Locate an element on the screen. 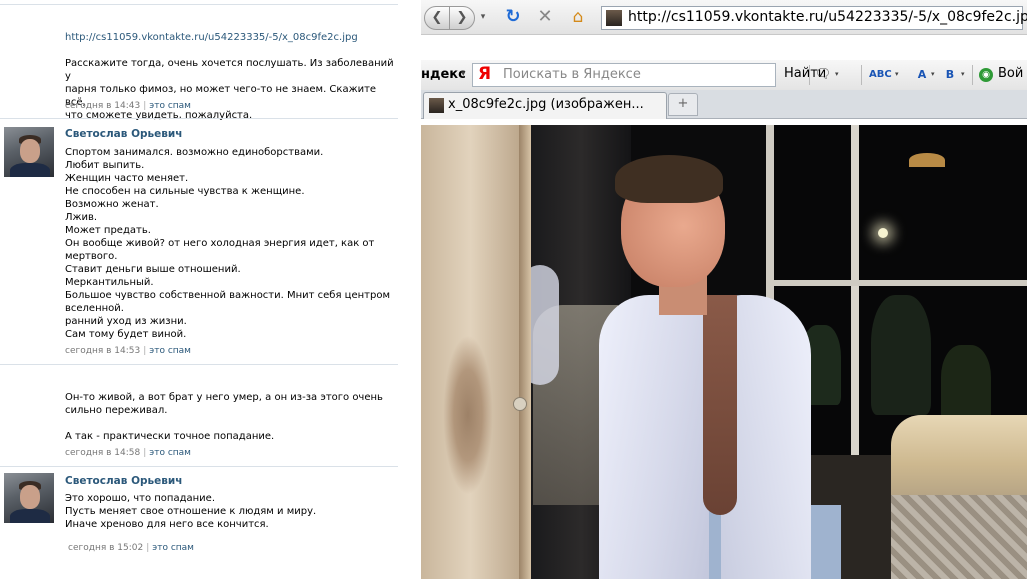 The height and width of the screenshot is (579, 1027). forward-arrow-icon: ❯ is located at coordinates (462, 17).